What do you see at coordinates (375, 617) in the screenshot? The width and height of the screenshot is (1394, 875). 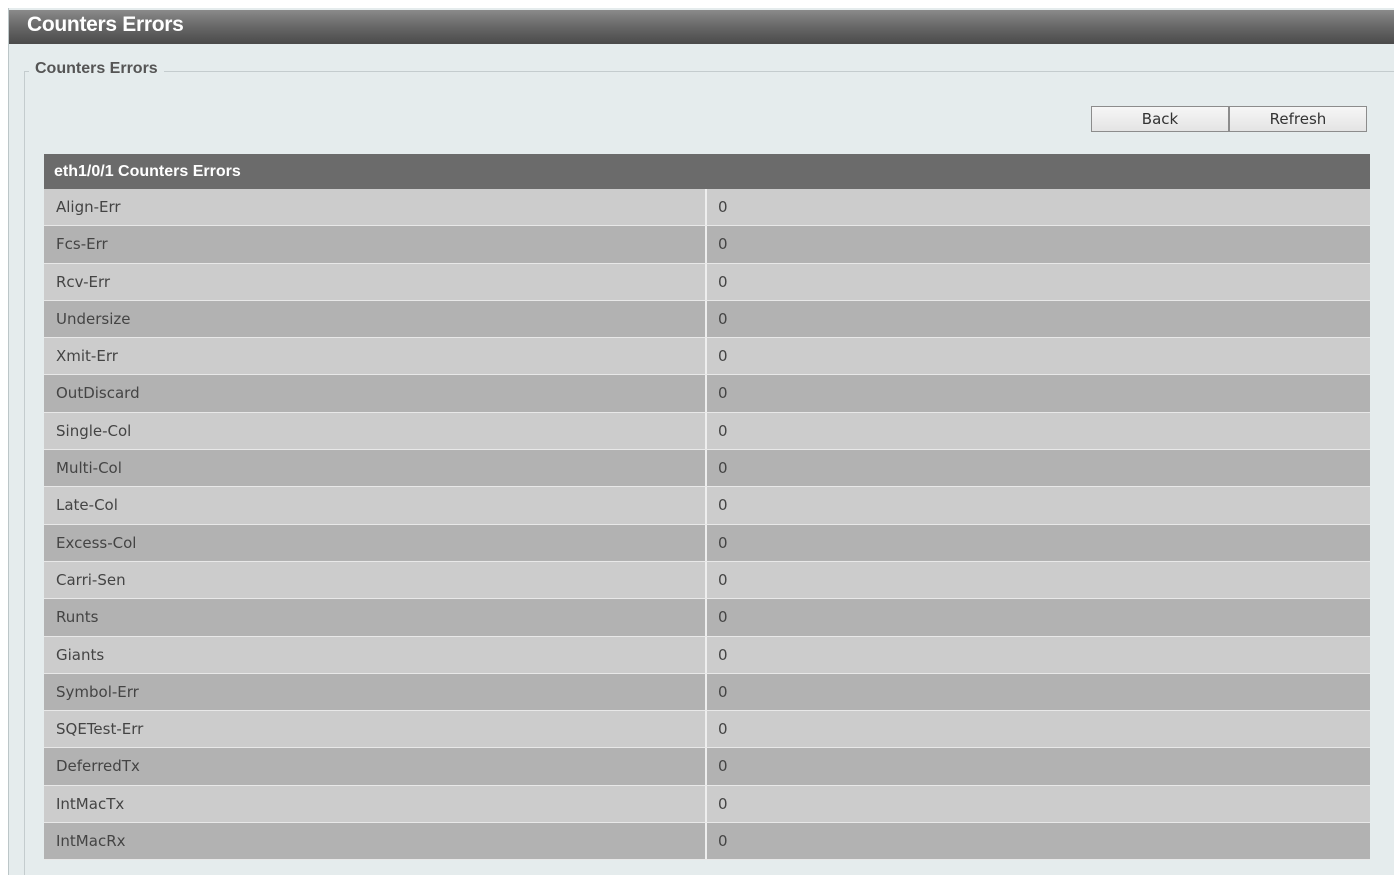 I see `counter-name: Runts` at bounding box center [375, 617].